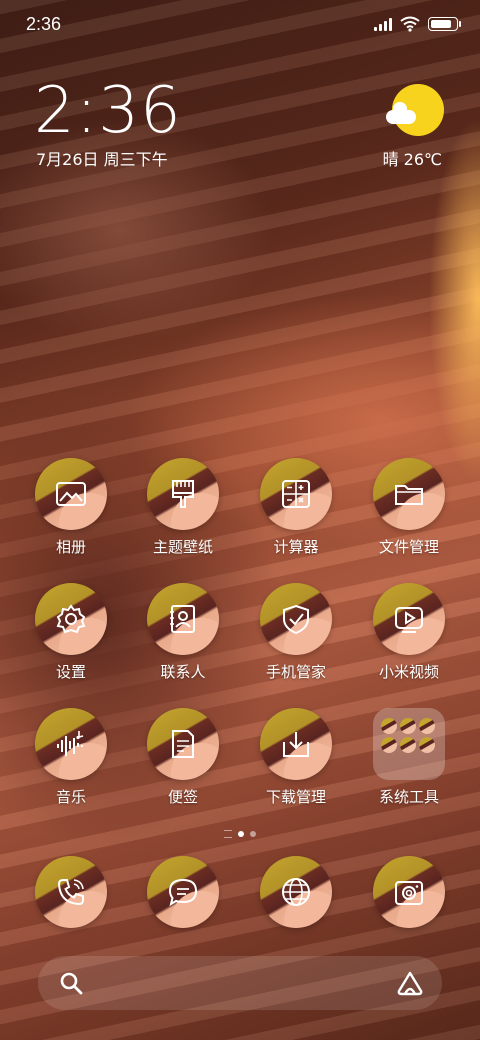 This screenshot has height=1040, width=480. Describe the element at coordinates (412, 158) in the screenshot. I see `weather-text: 晴 26℃` at that location.